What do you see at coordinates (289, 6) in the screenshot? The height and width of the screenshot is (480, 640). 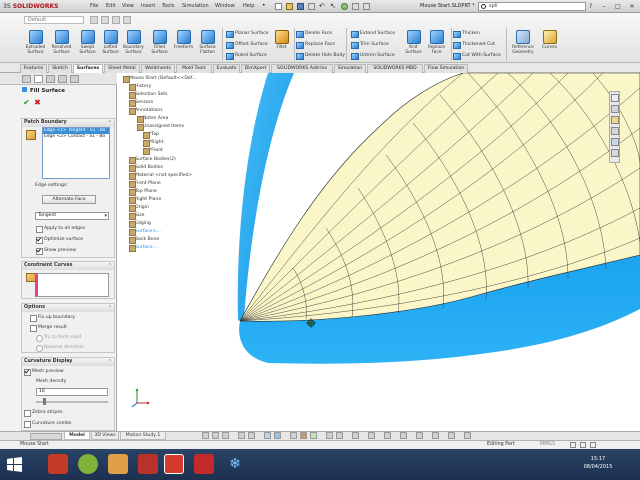 I see `open-folder-icon` at bounding box center [289, 6].